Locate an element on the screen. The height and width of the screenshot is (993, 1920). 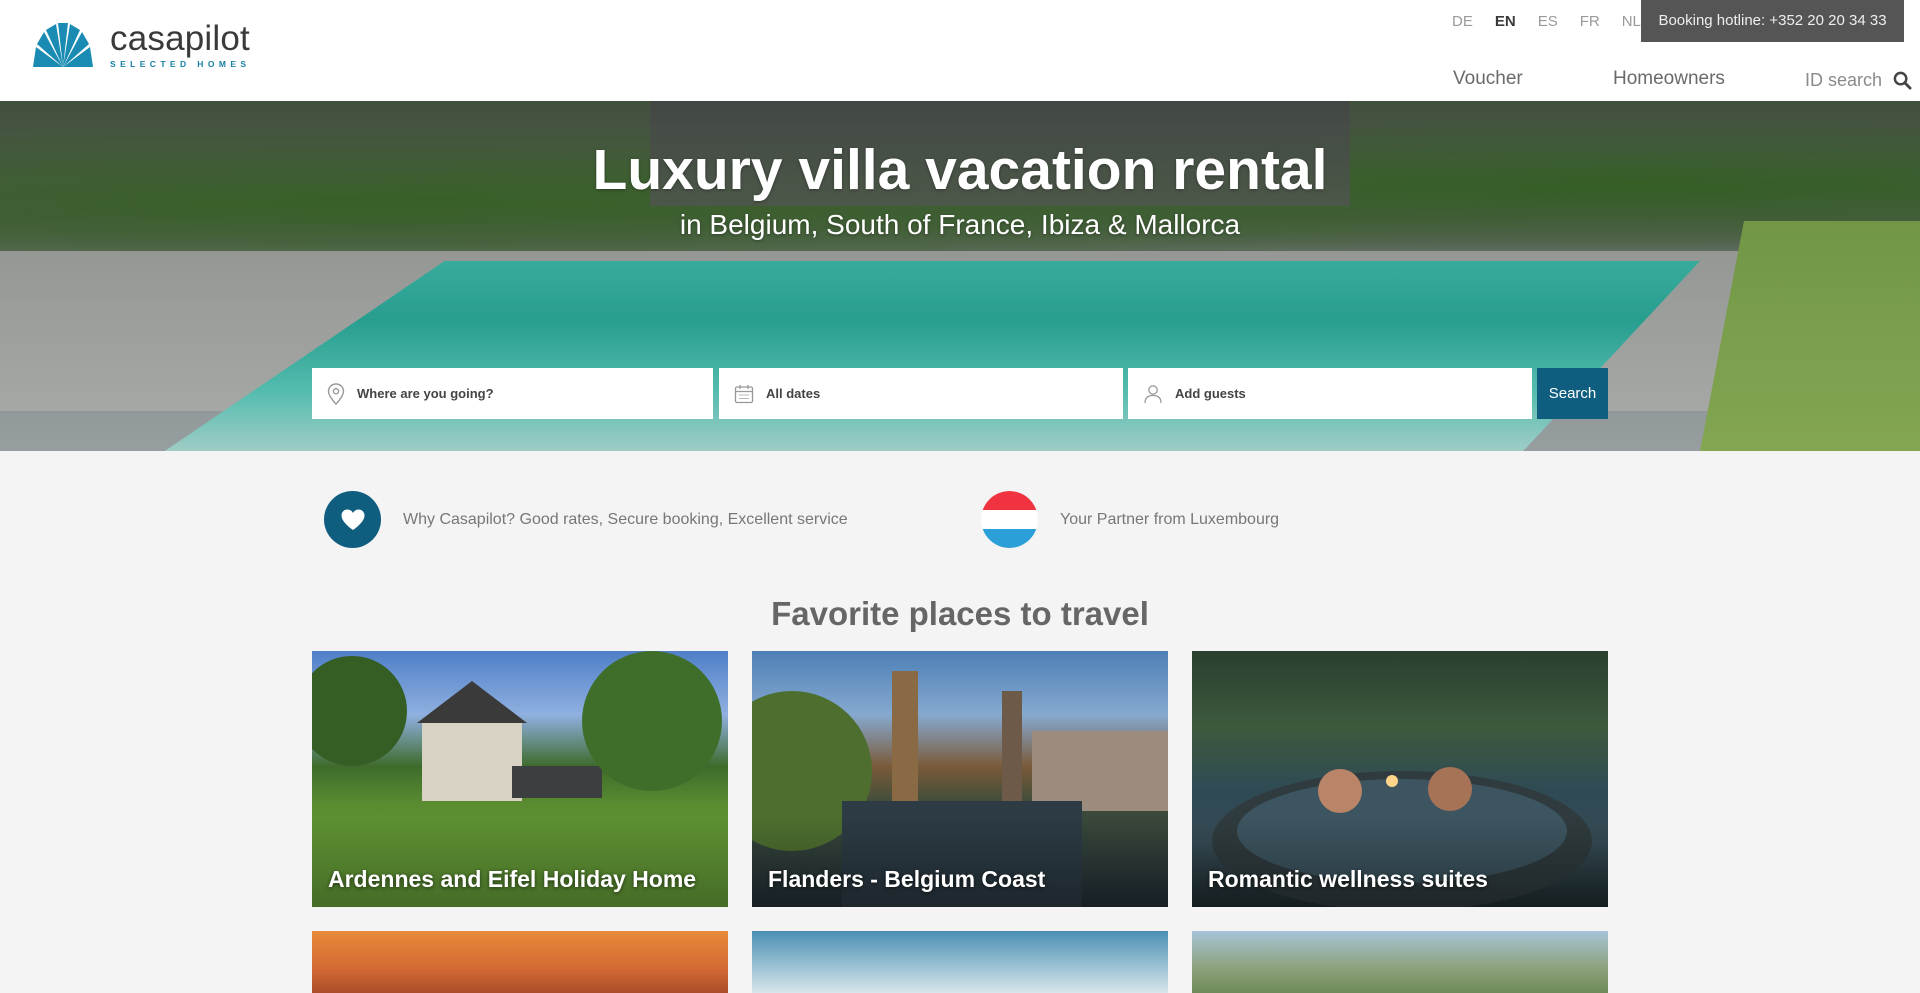
card-label: Romantic wellness suites is located at coordinates (1348, 879).